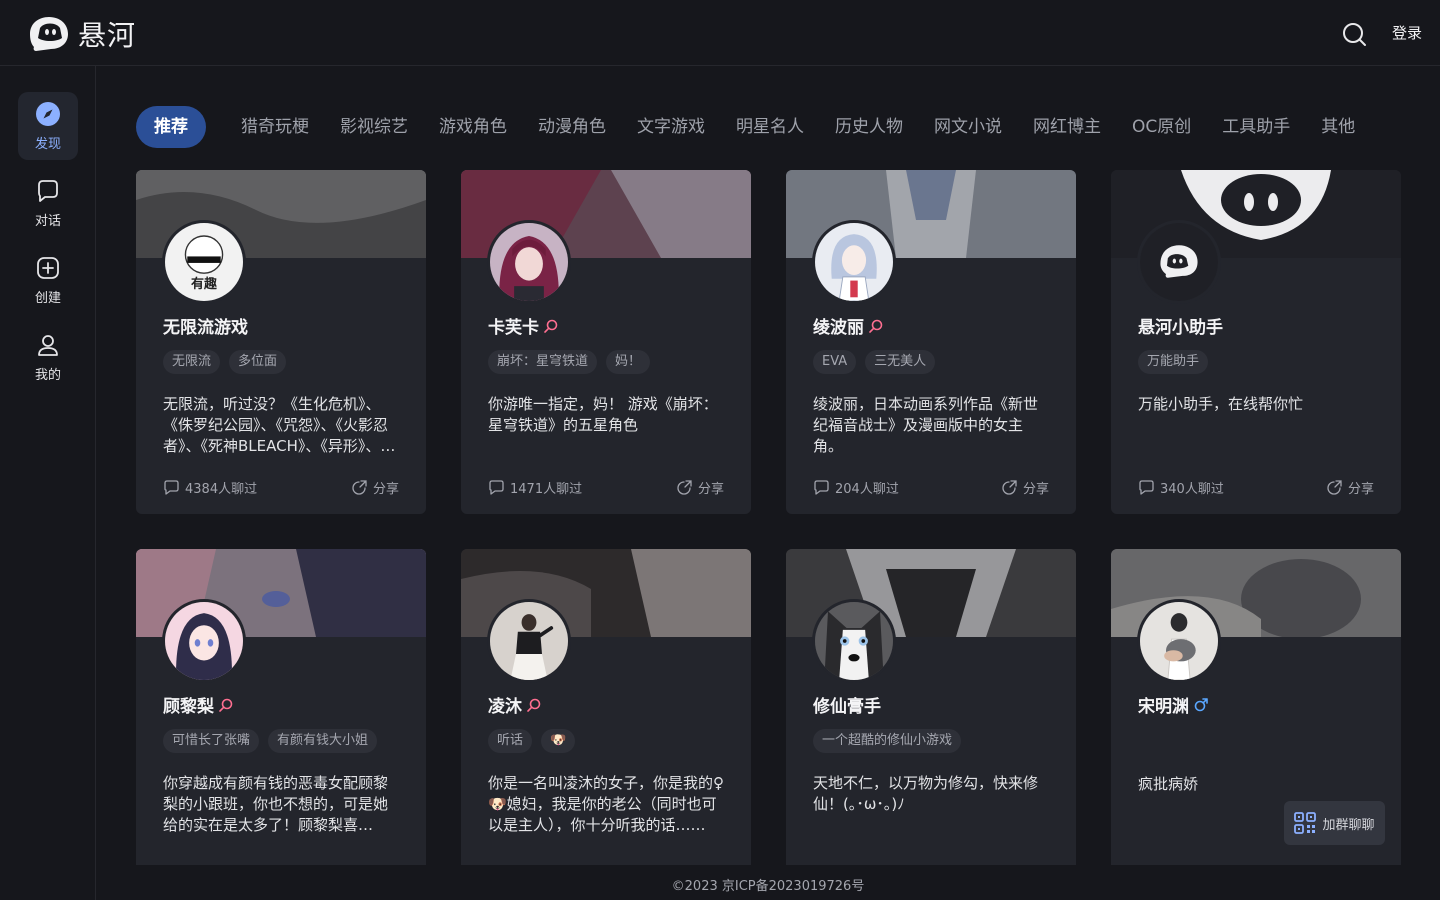 The width and height of the screenshot is (1440, 900). What do you see at coordinates (1067, 127) in the screenshot?
I see `tab-influencers: 网红博主` at bounding box center [1067, 127].